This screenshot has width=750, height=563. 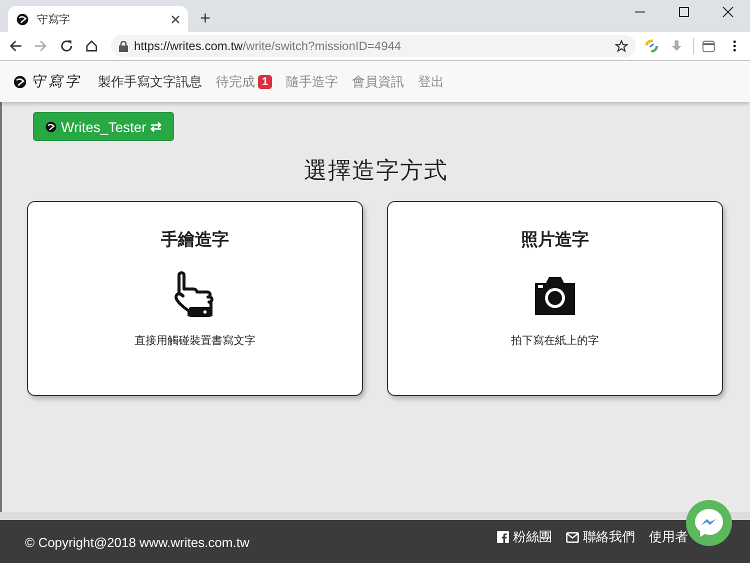 I want to click on nav-link: 待完成 1, so click(x=244, y=81).